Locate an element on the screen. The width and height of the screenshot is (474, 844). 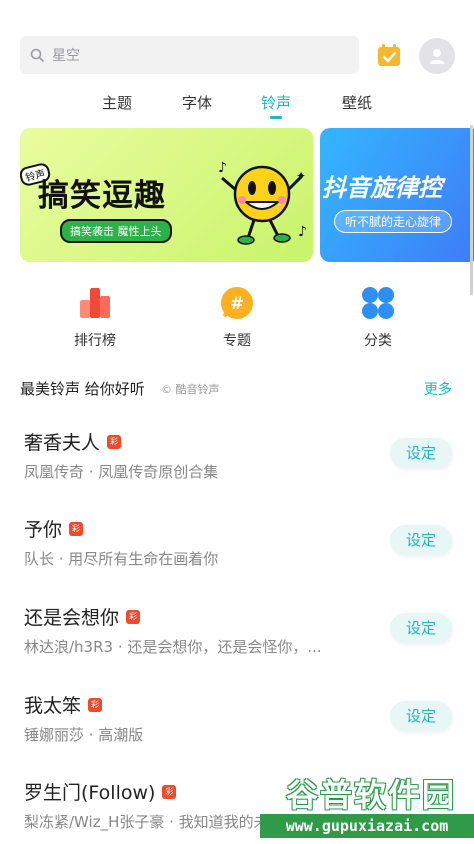
banner-title: 搞笑逗趣 is located at coordinates (102, 196).